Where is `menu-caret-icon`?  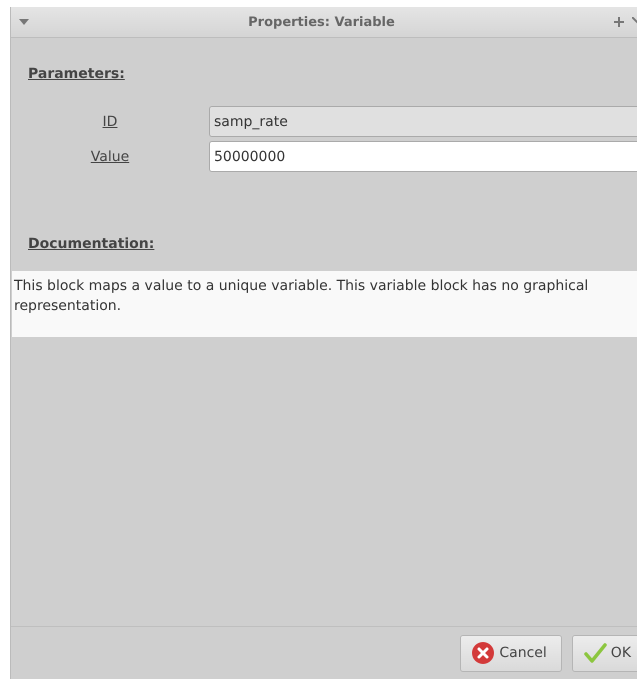 menu-caret-icon is located at coordinates (24, 22).